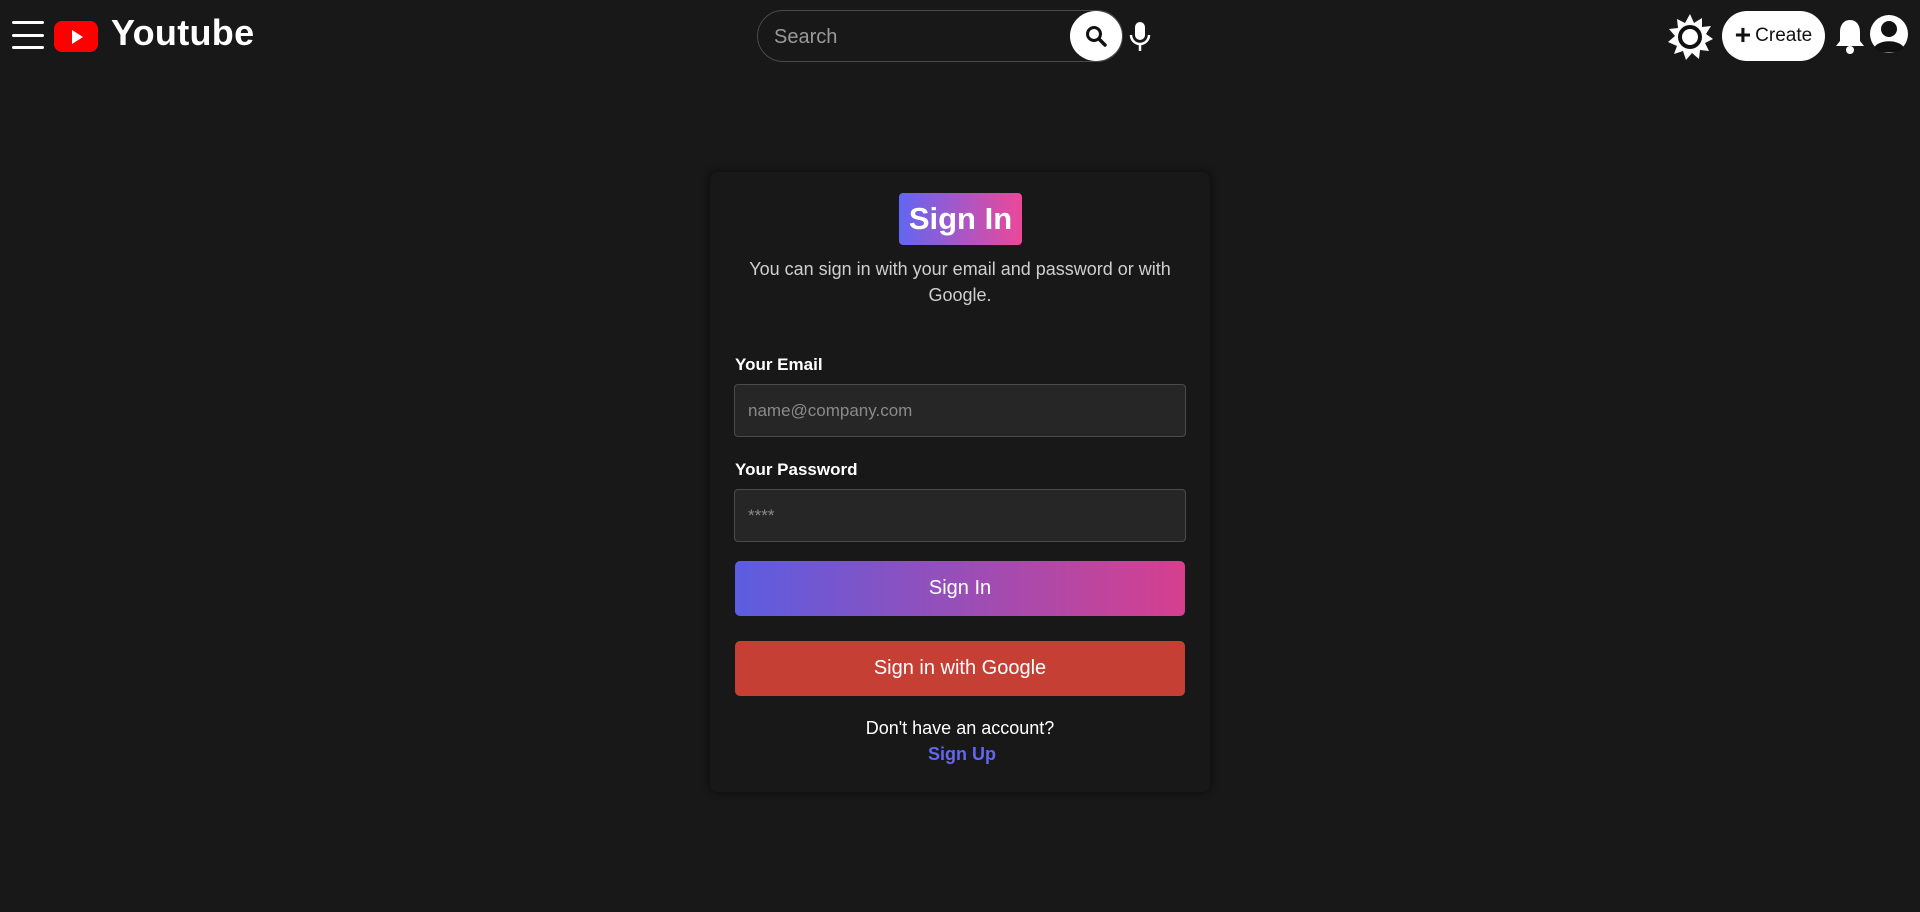  Describe the element at coordinates (796, 469) in the screenshot. I see `password-label: Your Password` at that location.